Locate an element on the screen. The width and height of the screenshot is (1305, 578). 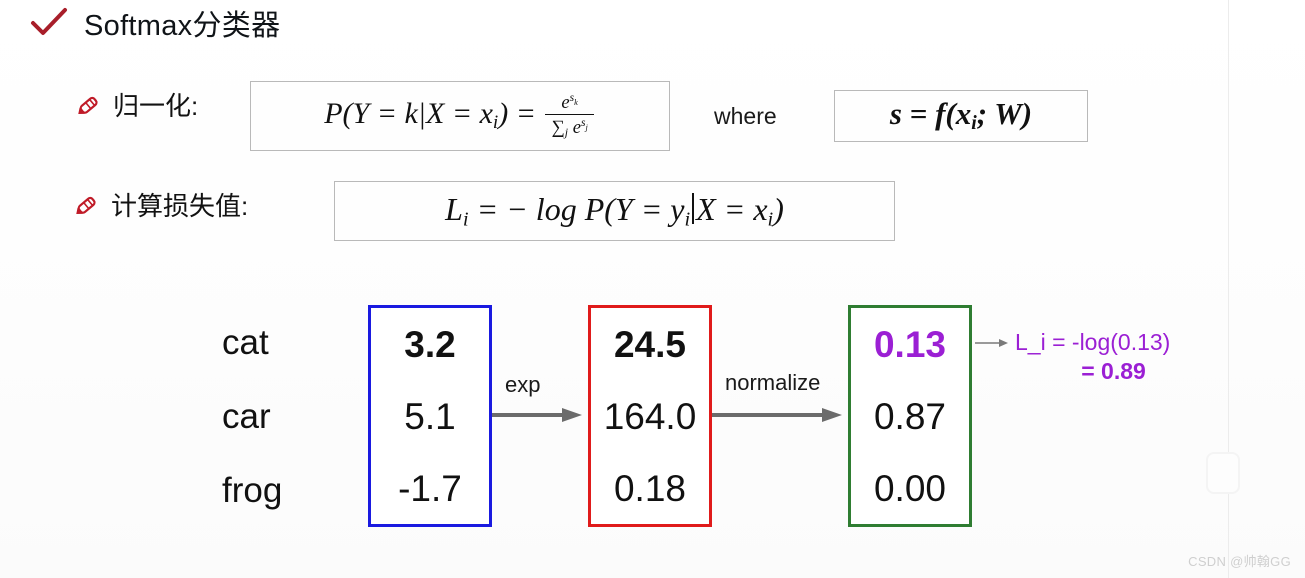
score-value: 164.0 is located at coordinates (650, 416).